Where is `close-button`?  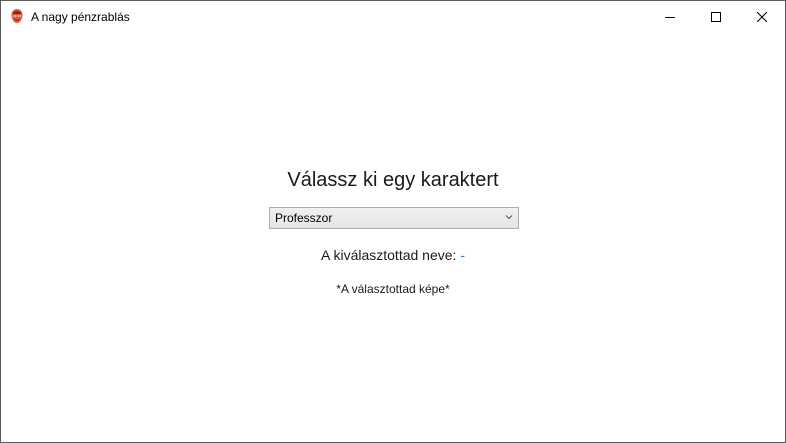
close-button is located at coordinates (762, 16).